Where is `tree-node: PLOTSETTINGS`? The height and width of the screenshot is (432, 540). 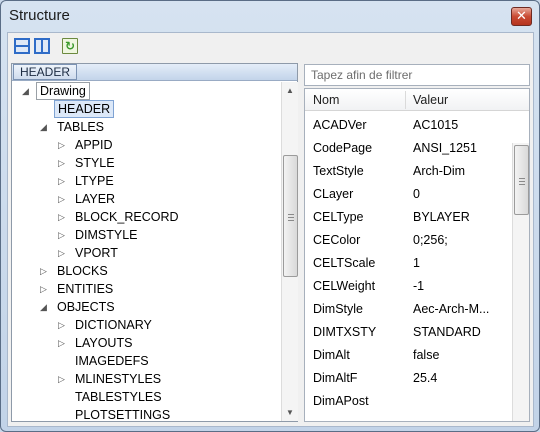 tree-node: PLOTSETTINGS is located at coordinates (146, 413).